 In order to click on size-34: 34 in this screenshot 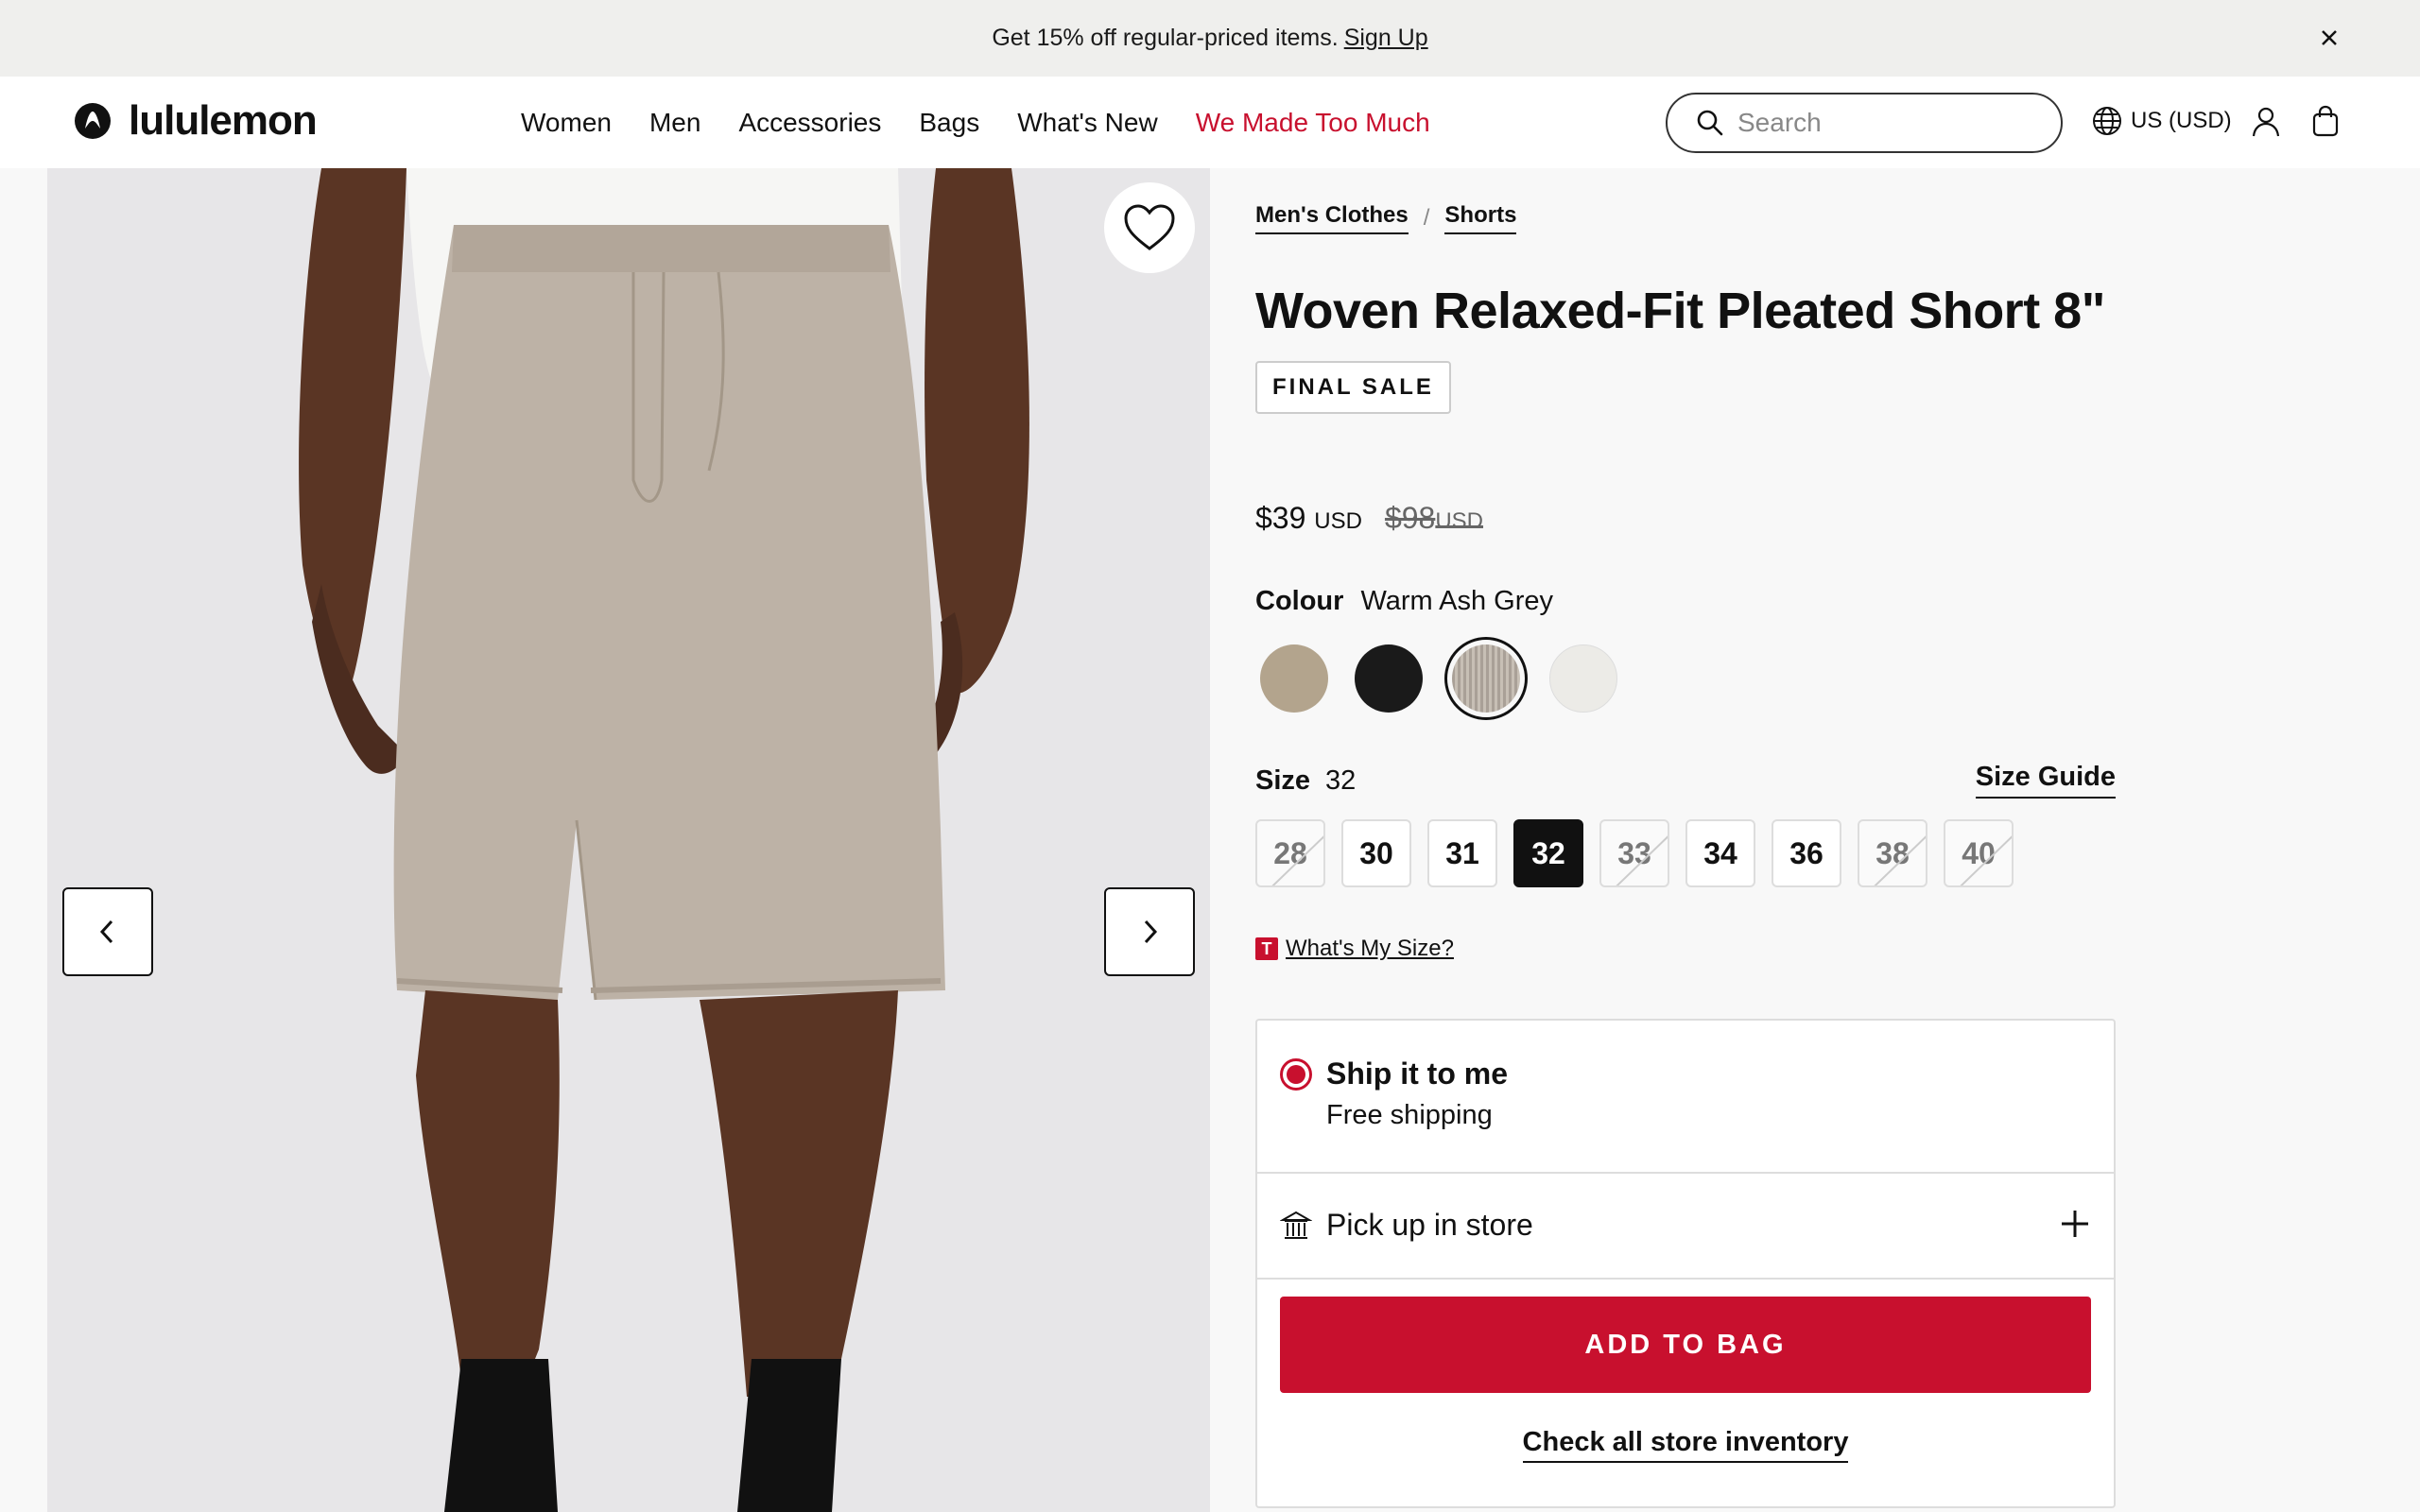, I will do `click(1720, 853)`.